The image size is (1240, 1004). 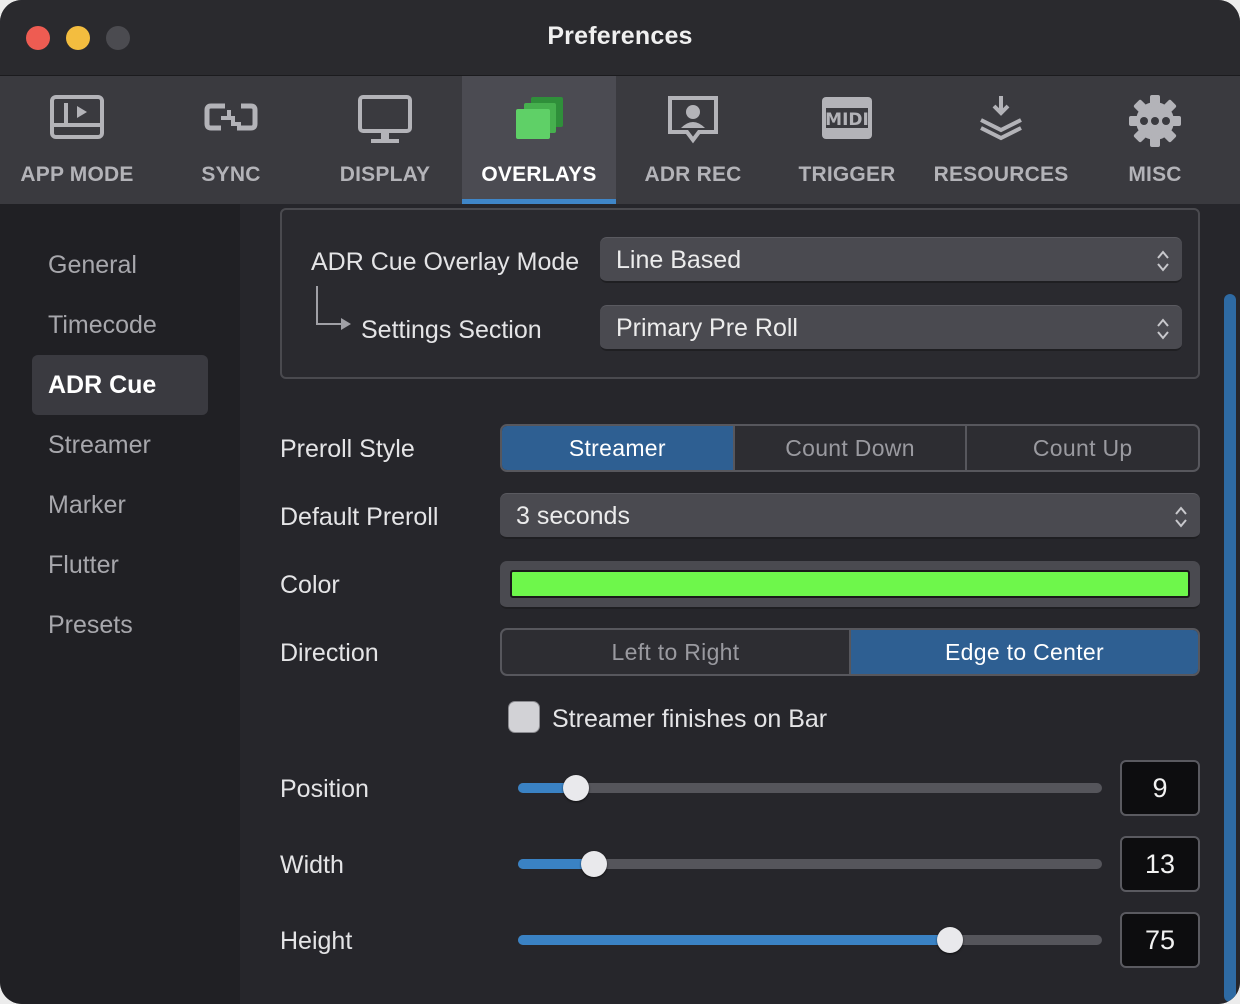 I want to click on tab-label: OVERLAYS, so click(x=539, y=174).